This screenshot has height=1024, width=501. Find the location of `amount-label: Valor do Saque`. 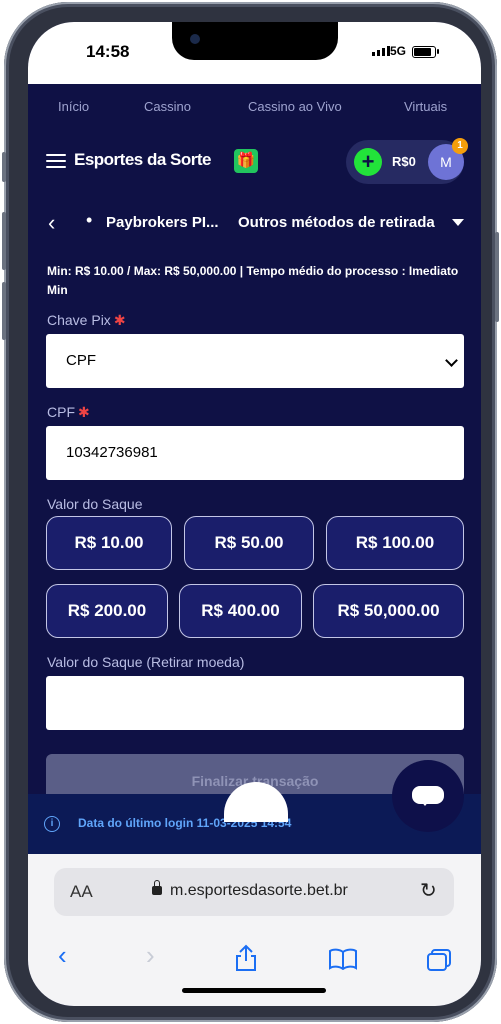

amount-label: Valor do Saque is located at coordinates (95, 504).